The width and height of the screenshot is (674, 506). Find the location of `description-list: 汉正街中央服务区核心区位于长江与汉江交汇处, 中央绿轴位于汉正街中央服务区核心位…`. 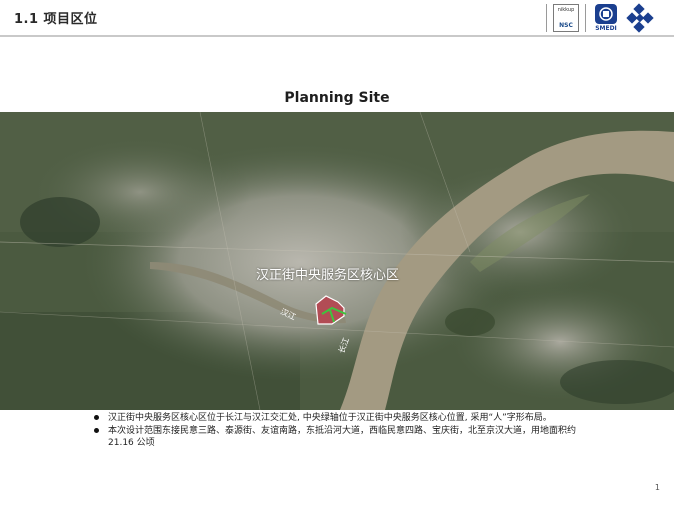

description-list: 汉正街中央服务区核心区位于长江与汉江交汇处, 中央绿轴位于汉正街中央服务区核心位… is located at coordinates (342, 431).